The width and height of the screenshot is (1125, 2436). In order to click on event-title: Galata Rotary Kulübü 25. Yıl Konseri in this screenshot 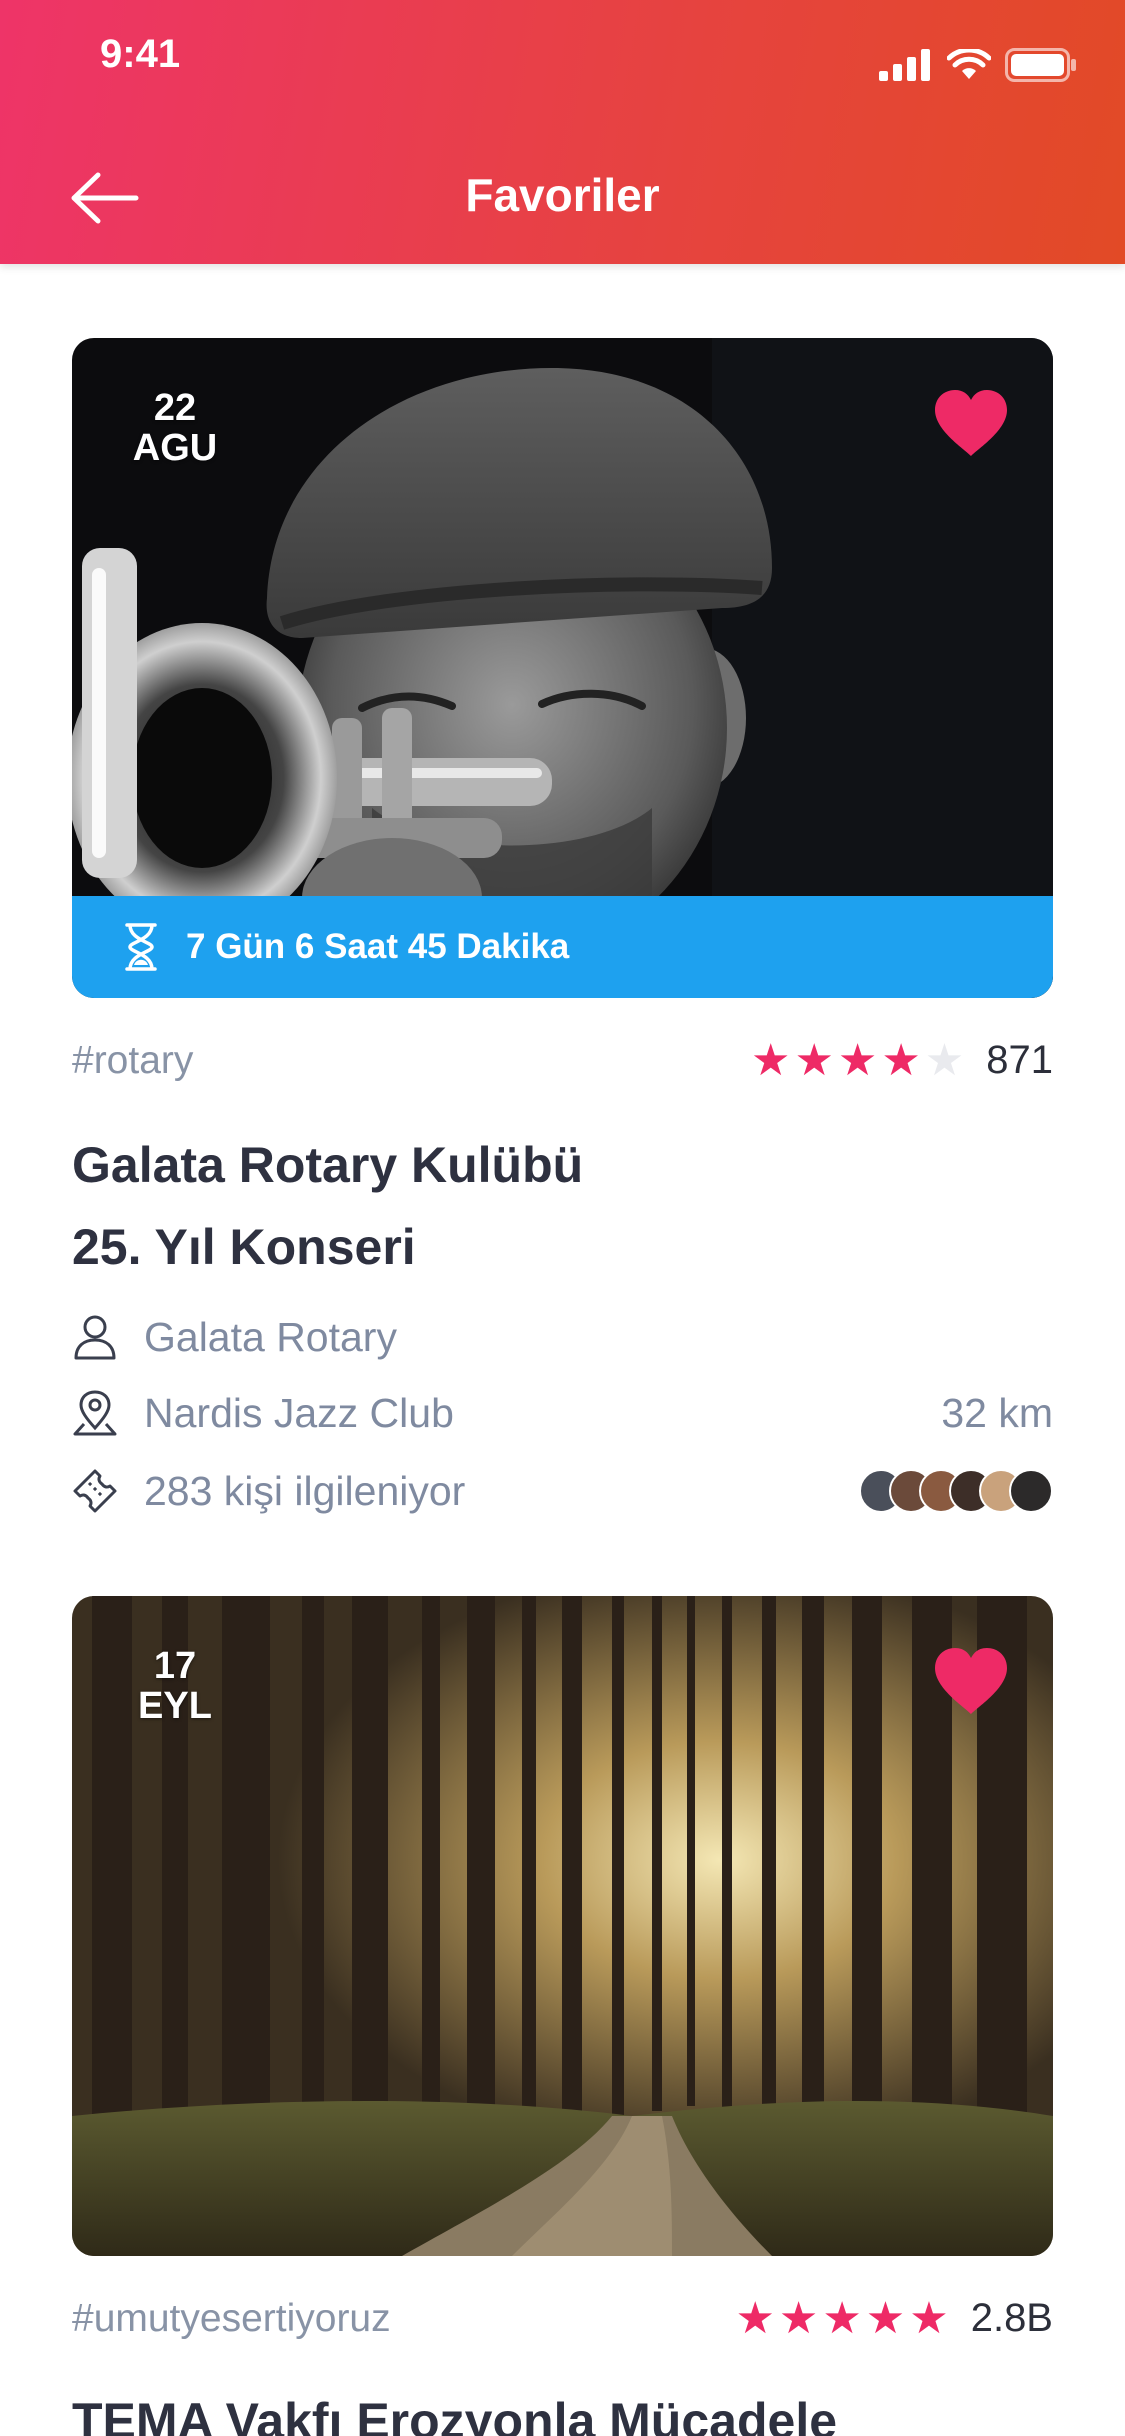, I will do `click(562, 1206)`.